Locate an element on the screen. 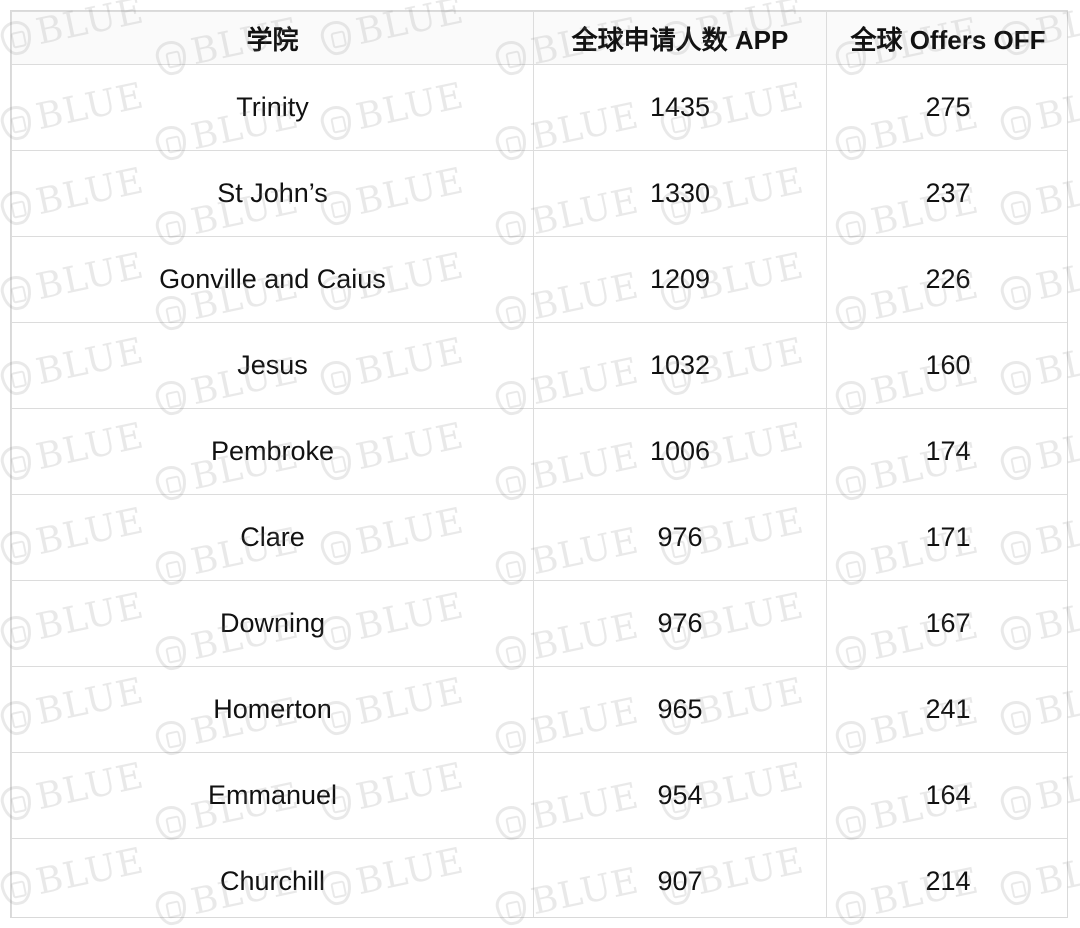  cell-offers: 214 is located at coordinates (946, 877).